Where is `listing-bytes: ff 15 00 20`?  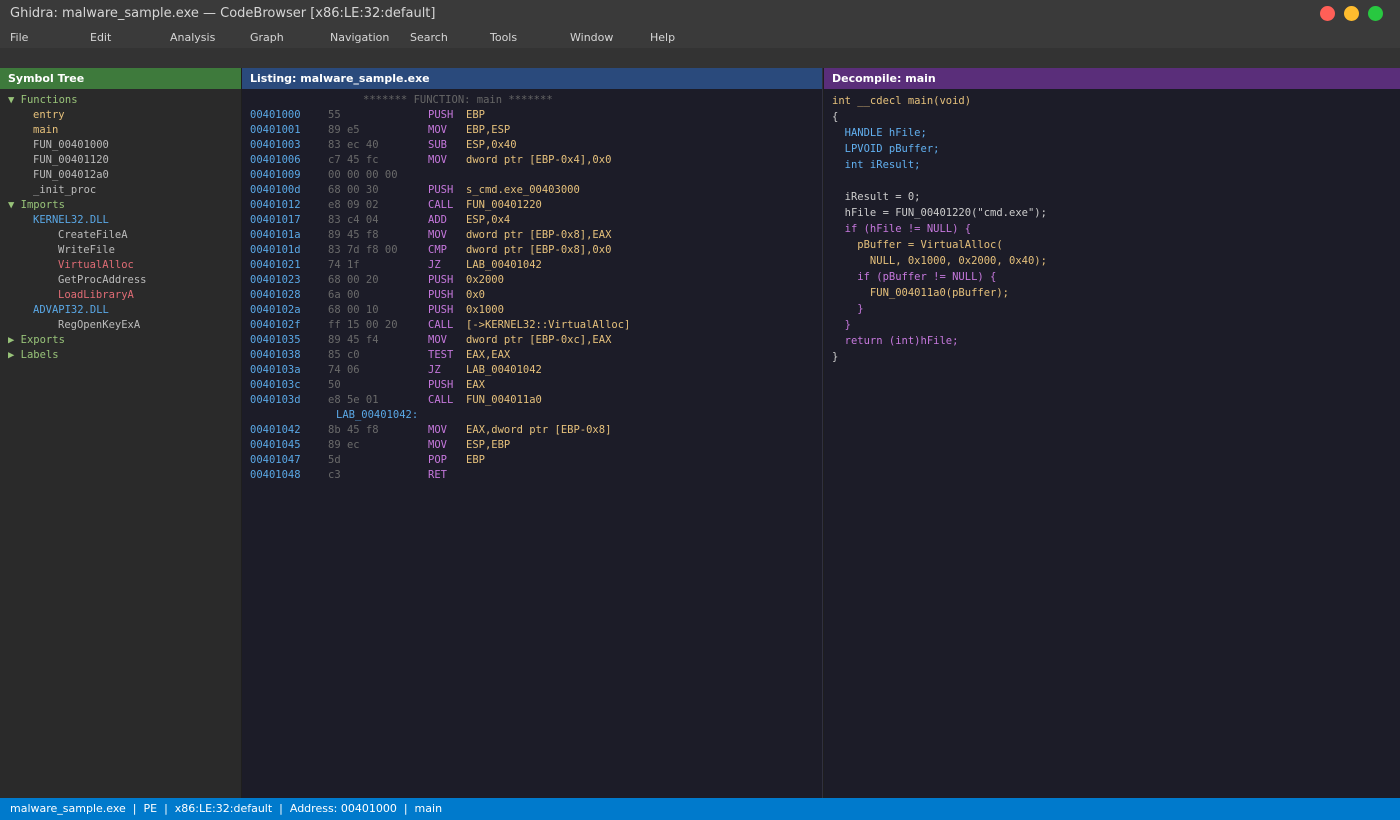 listing-bytes: ff 15 00 20 is located at coordinates (363, 325).